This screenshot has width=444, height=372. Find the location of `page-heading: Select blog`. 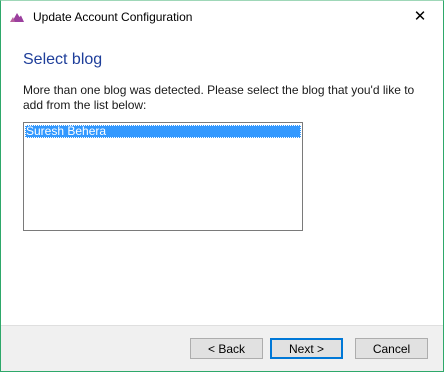

page-heading: Select blog is located at coordinates (63, 59).